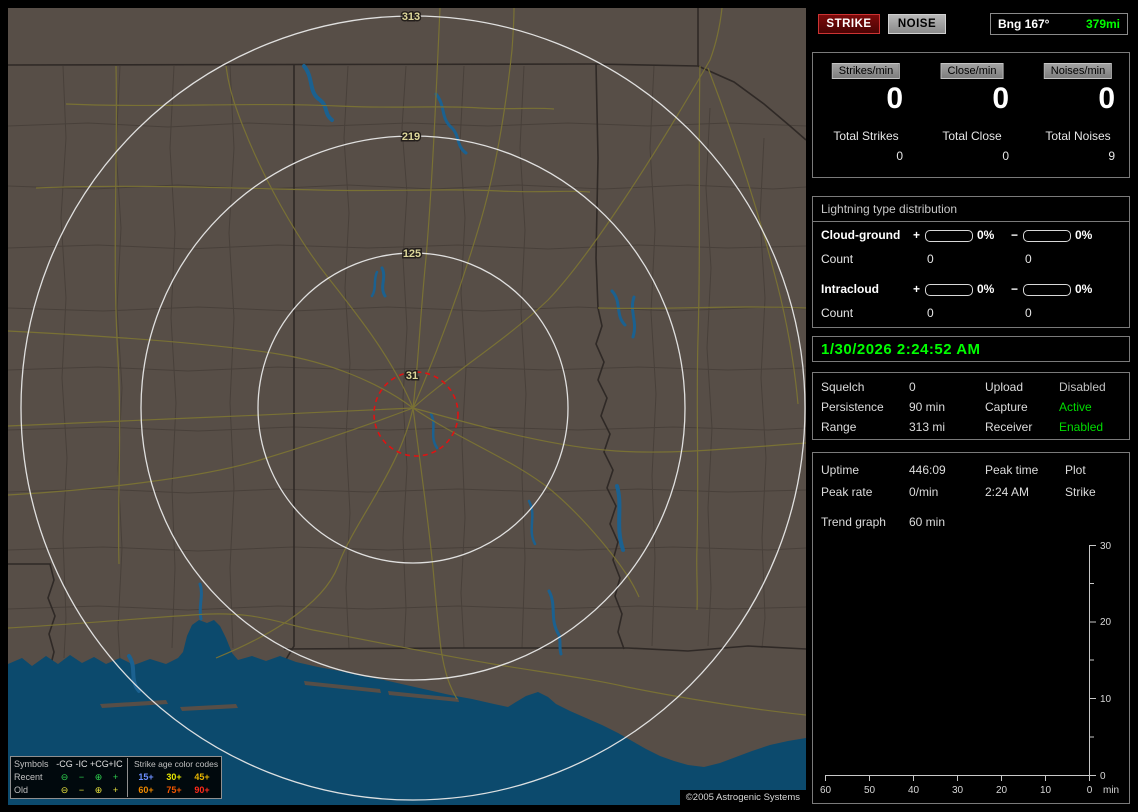  I want to click on neg-cg-recent-icon: ⊖, so click(64, 777).